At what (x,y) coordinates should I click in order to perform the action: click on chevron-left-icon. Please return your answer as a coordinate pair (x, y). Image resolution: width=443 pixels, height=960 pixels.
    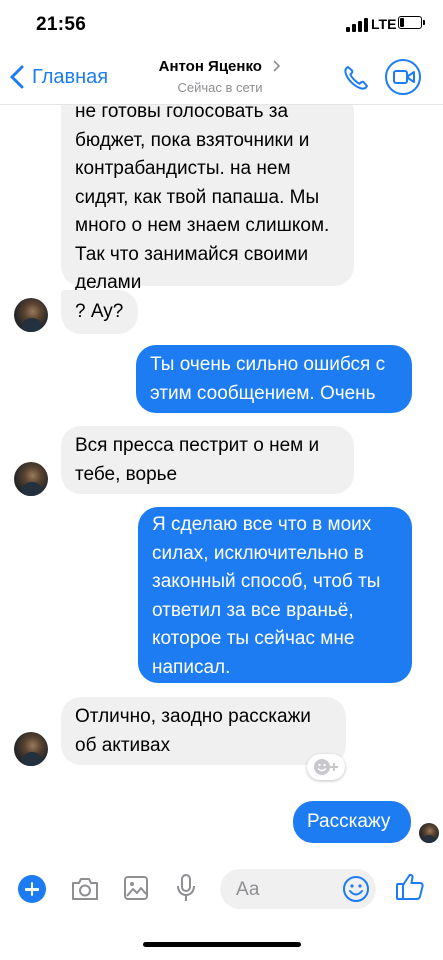
    Looking at the image, I should click on (17, 77).